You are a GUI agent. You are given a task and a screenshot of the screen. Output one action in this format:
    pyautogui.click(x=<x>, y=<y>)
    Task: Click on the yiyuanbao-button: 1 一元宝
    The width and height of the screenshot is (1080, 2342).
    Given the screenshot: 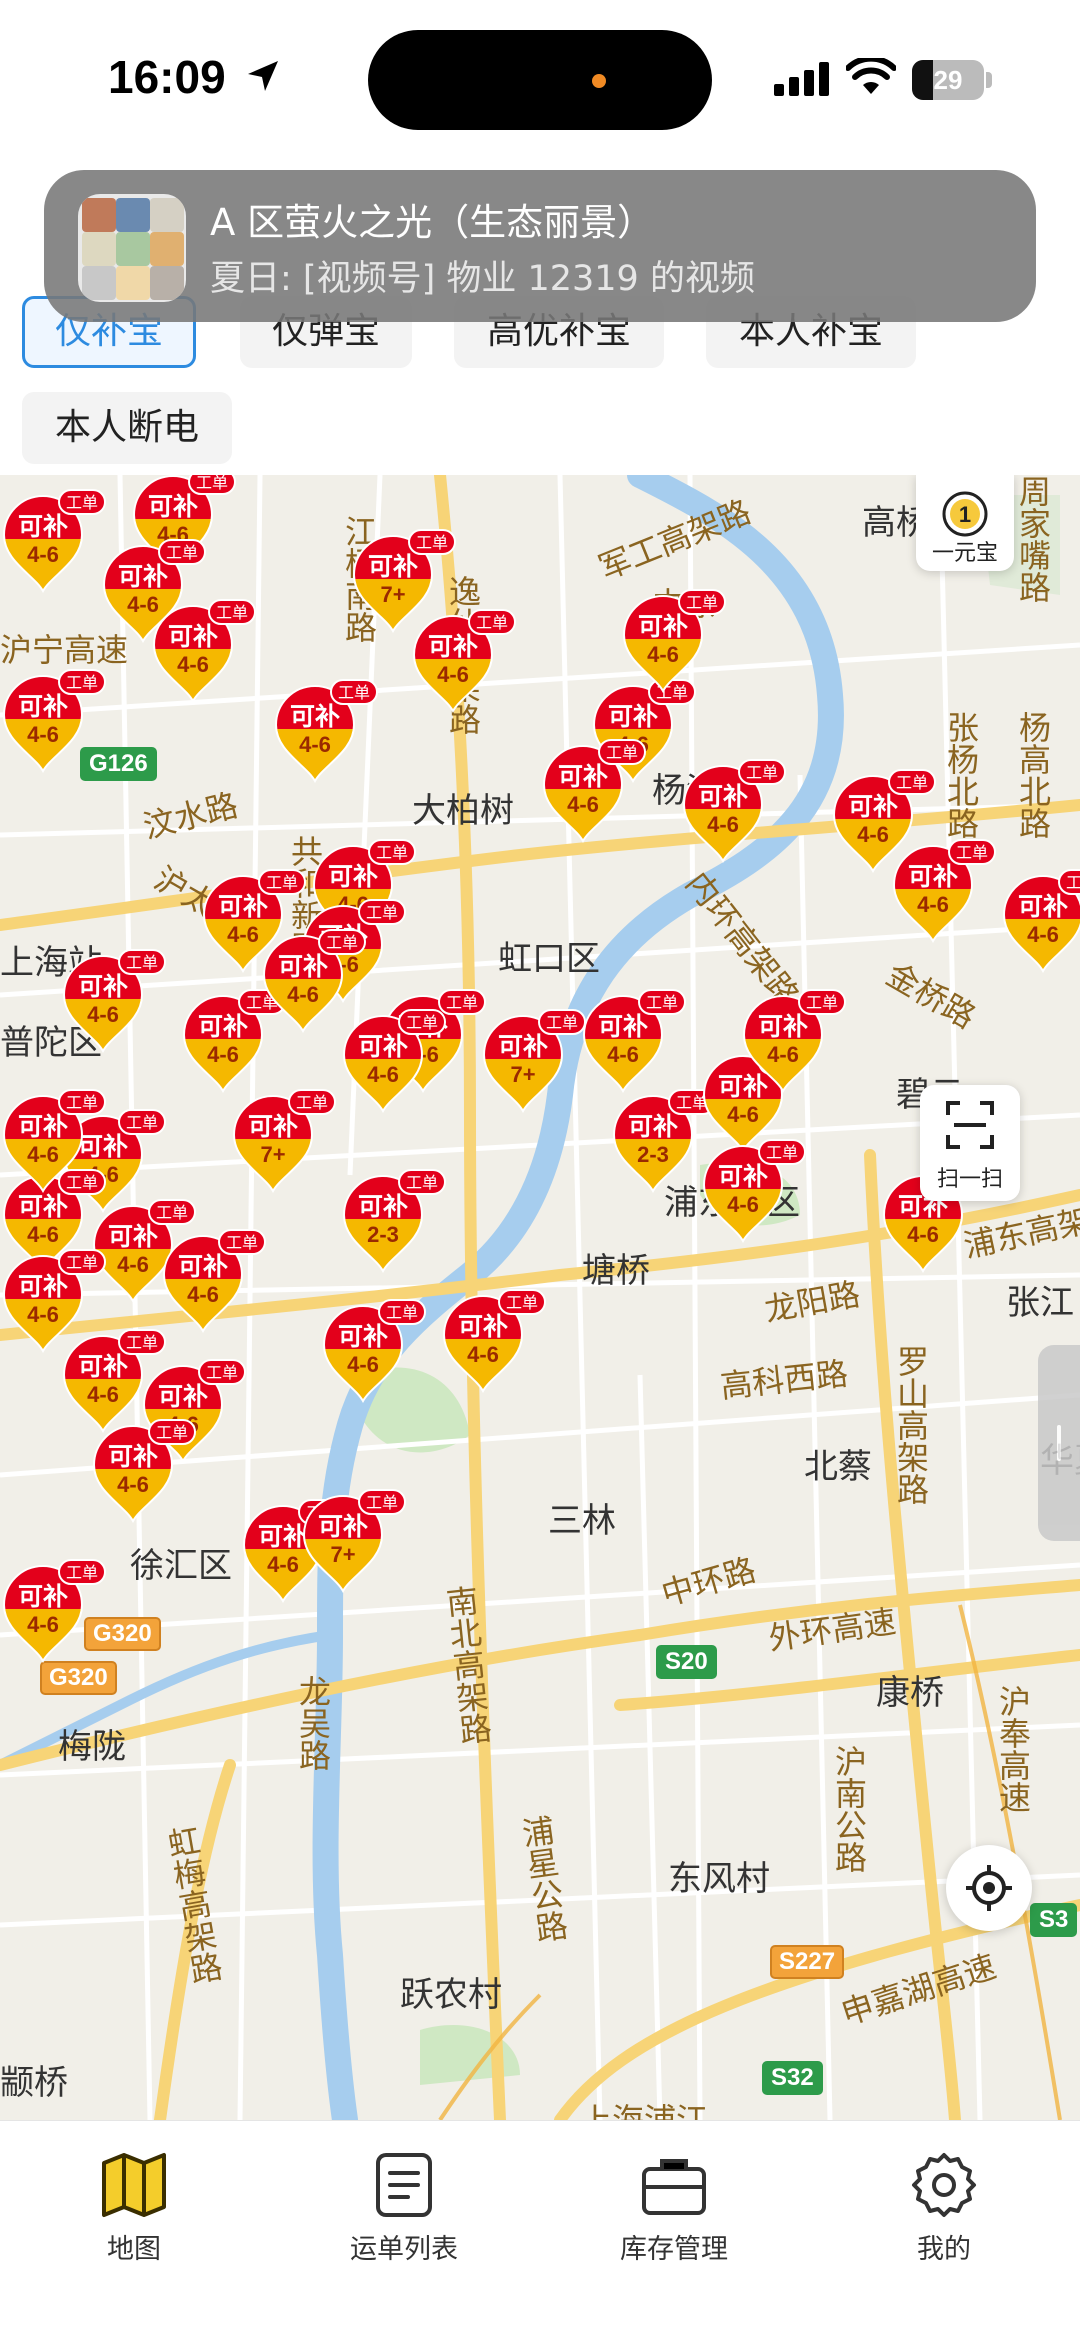 What is the action you would take?
    pyautogui.click(x=965, y=523)
    